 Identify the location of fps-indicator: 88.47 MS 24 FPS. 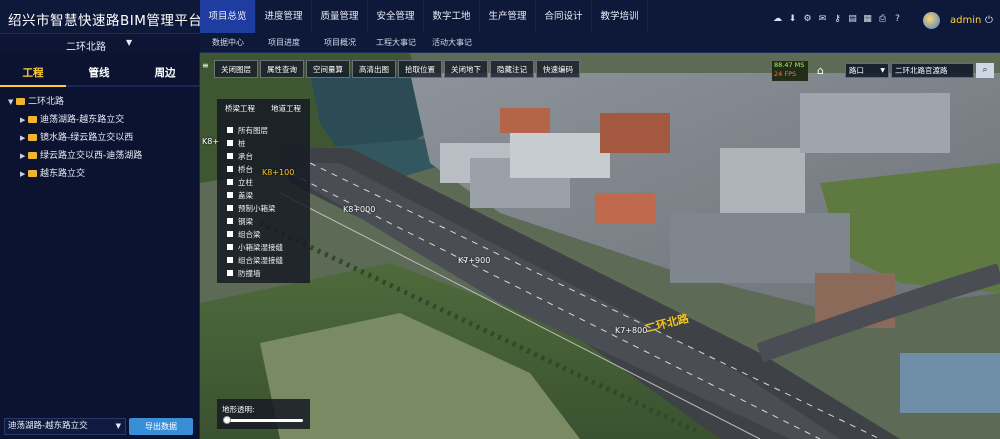
(790, 71).